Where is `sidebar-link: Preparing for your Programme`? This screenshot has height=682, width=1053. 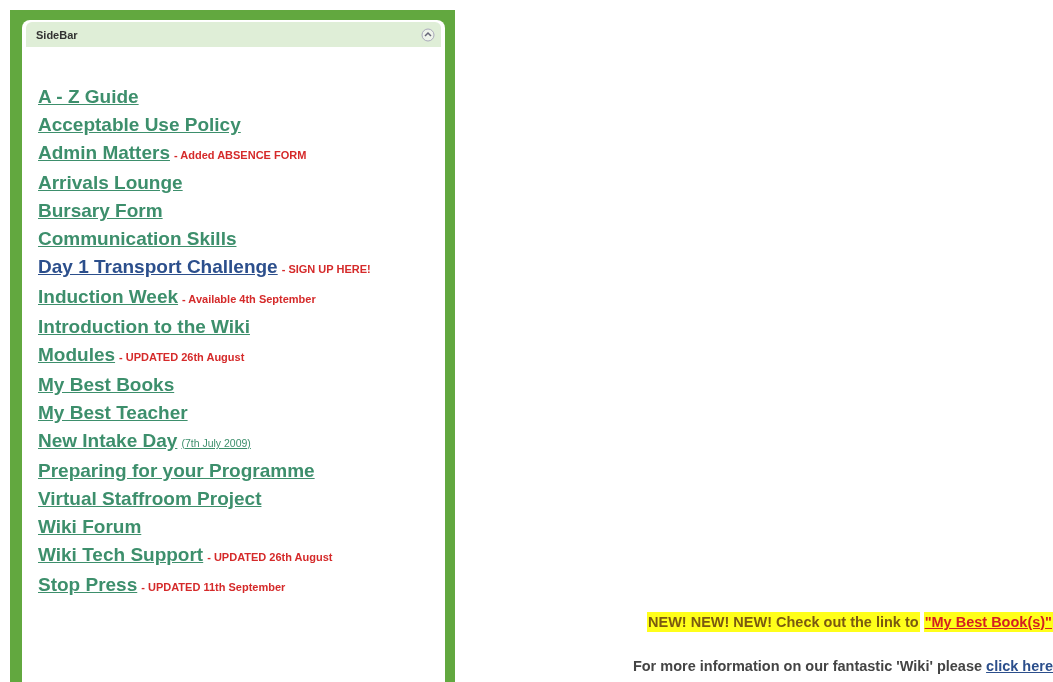 sidebar-link: Preparing for your Programme is located at coordinates (176, 470).